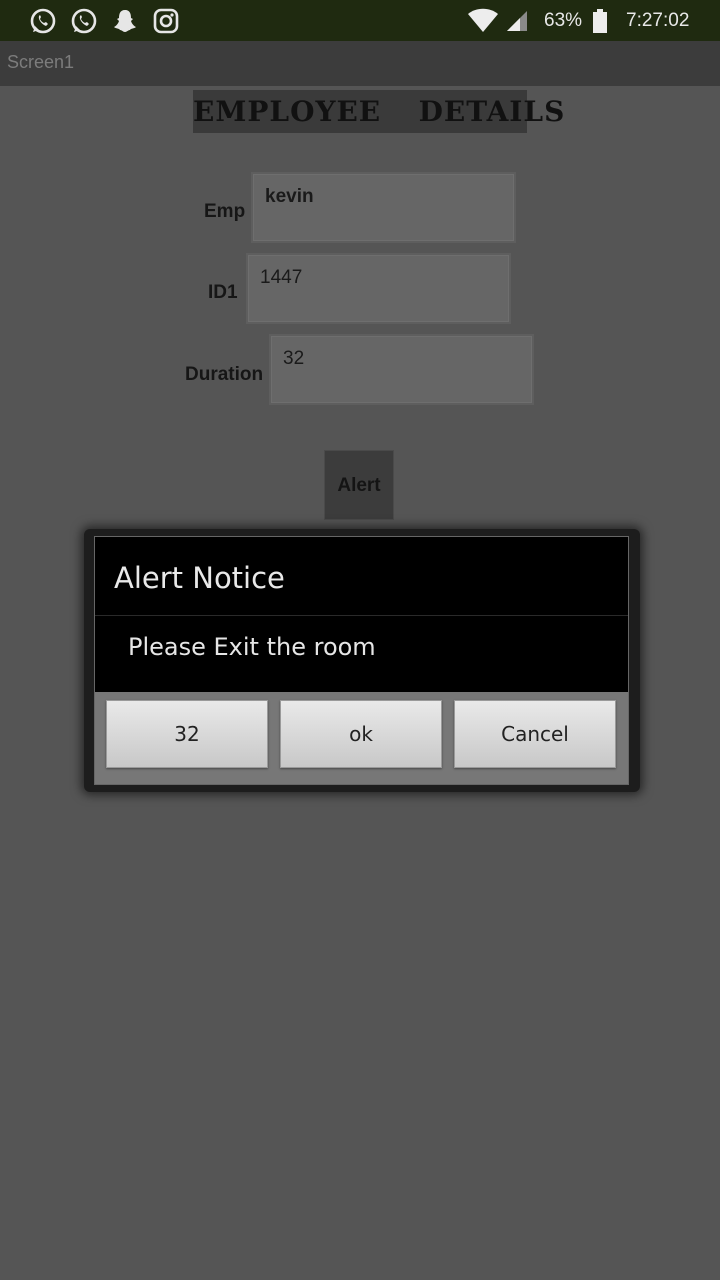 This screenshot has height=1280, width=720. Describe the element at coordinates (378, 288) in the screenshot. I see `id-field: 1447` at that location.